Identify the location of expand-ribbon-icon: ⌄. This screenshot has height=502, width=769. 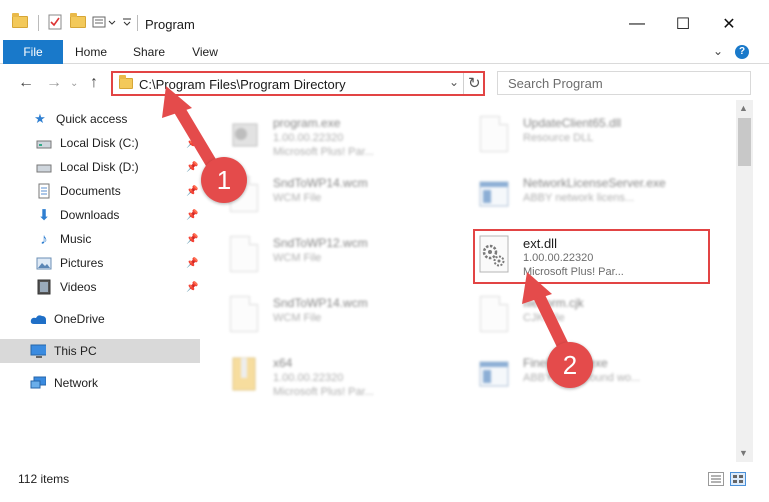
(718, 51).